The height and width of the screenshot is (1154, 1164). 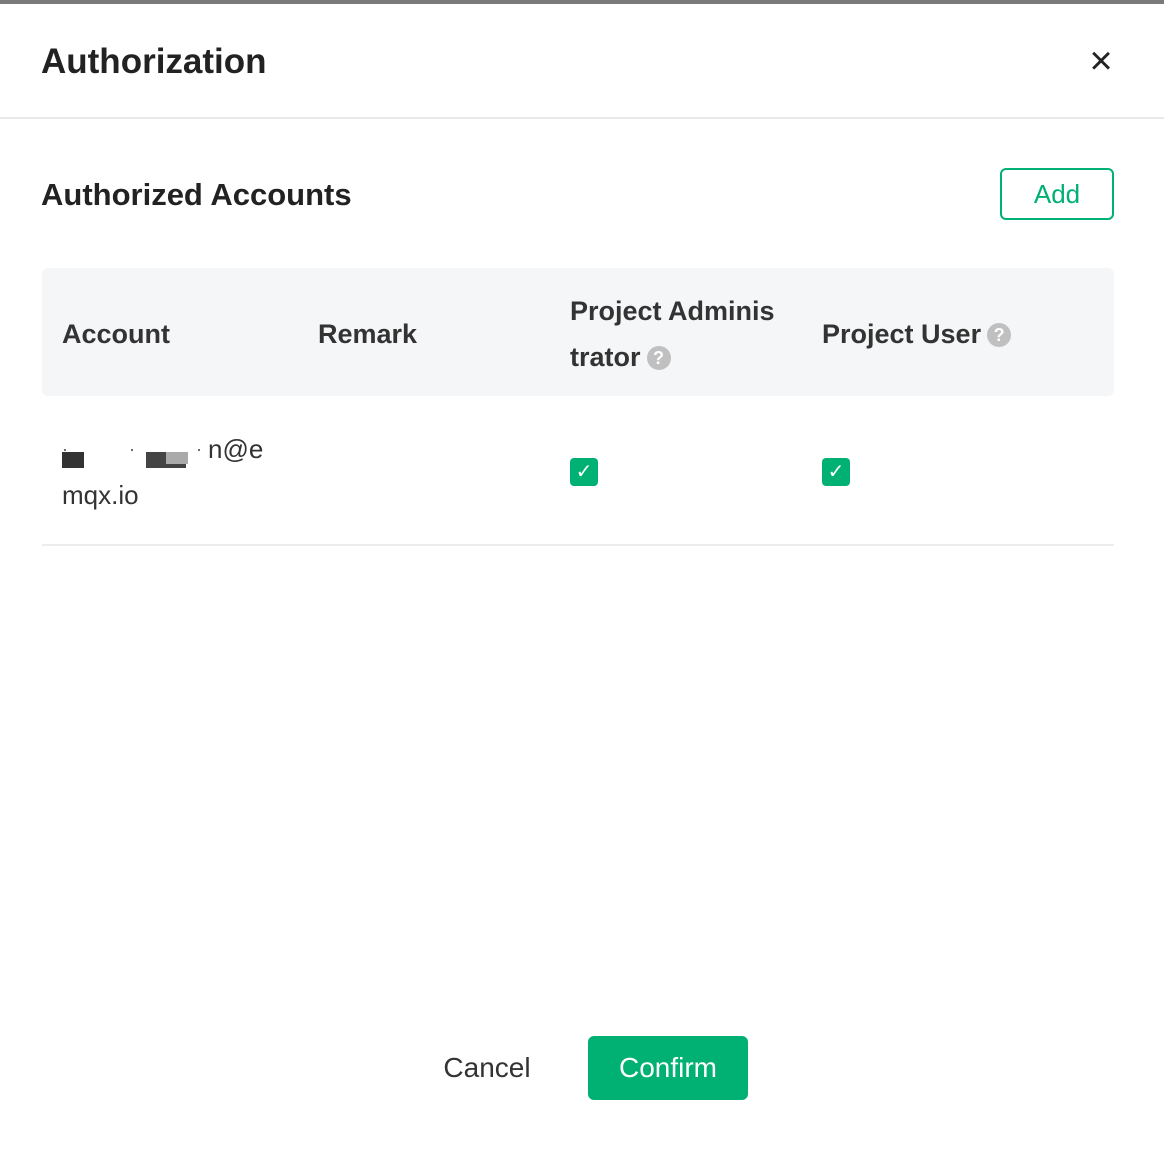 I want to click on dialog-header: Authorization ×, so click(x=582, y=61).